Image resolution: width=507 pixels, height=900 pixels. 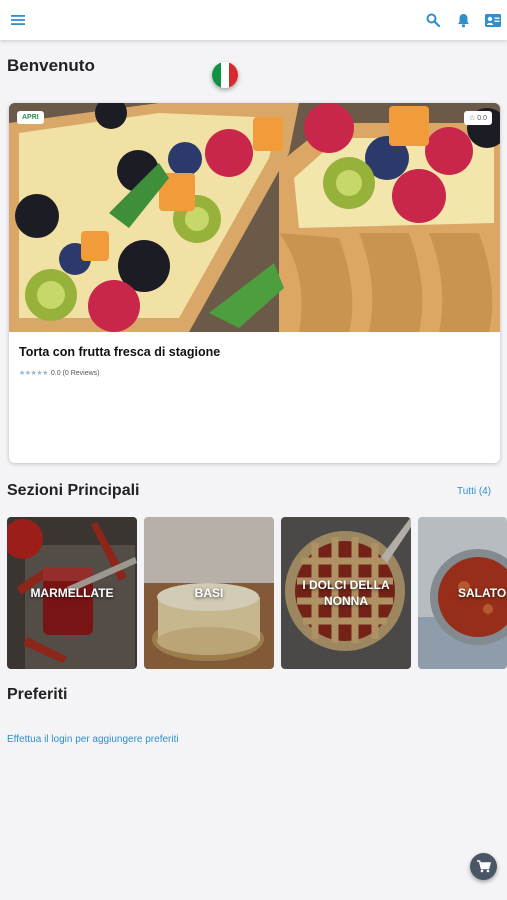 I want to click on italy-flag-icon, so click(x=225, y=75).